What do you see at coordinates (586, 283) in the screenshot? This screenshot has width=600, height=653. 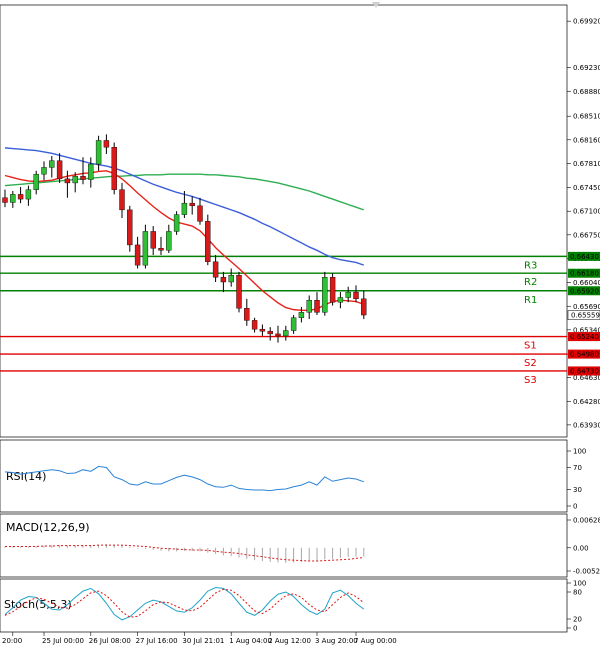 I see `price-tick-label: 0.66040` at bounding box center [586, 283].